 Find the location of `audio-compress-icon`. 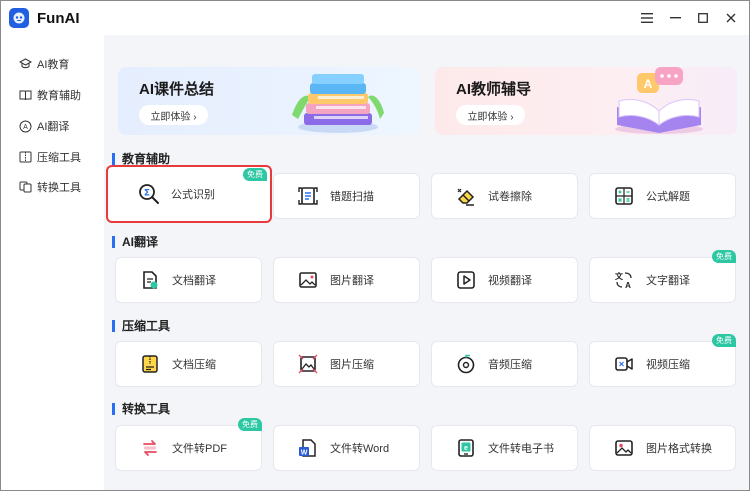

audio-compress-icon is located at coordinates (466, 364).